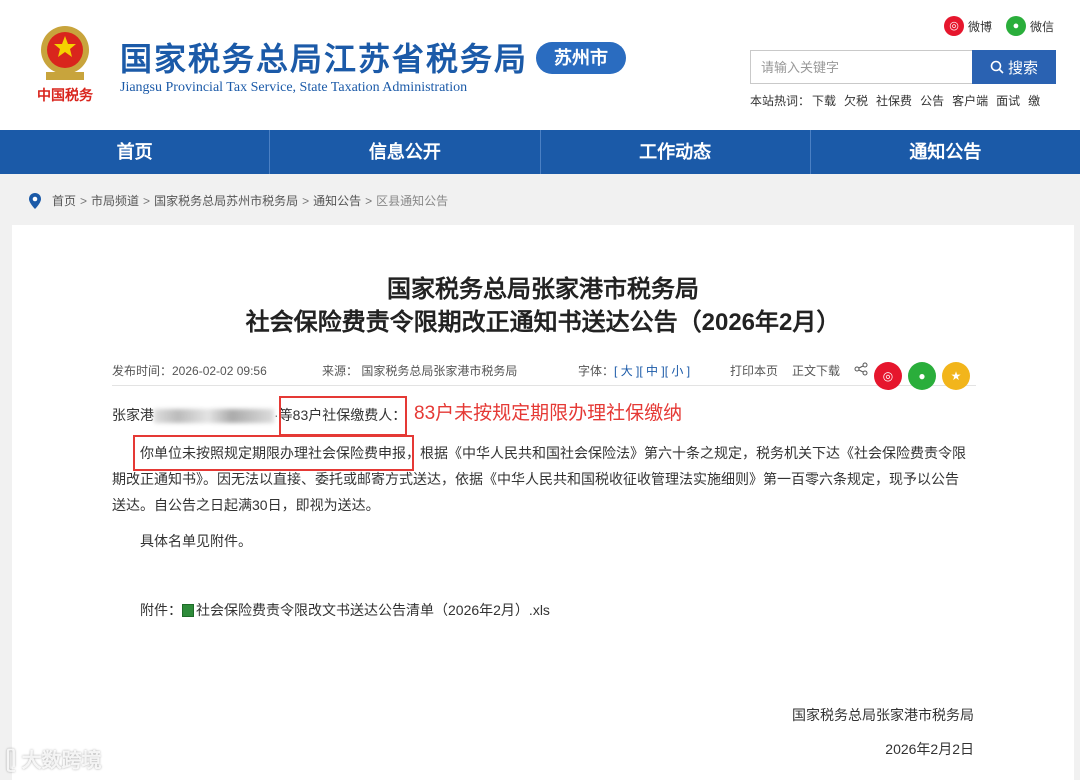 The image size is (1080, 780). I want to click on body-text: 根据《中华人民共和国社会保险法》第六十条之规定，税务机关下达《社会保险费责令限, so click(693, 453).